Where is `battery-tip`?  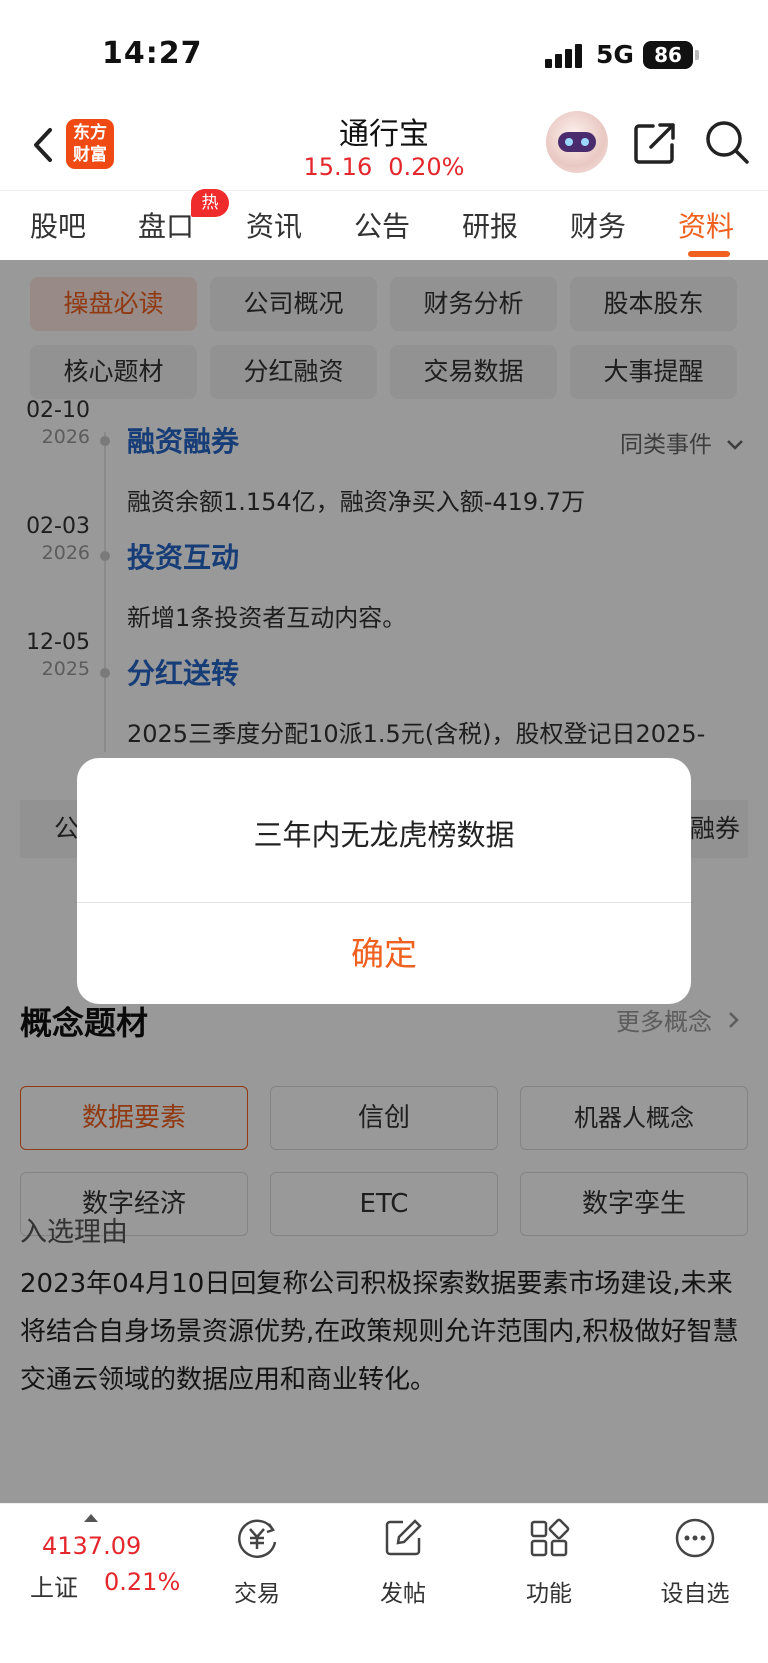
battery-tip is located at coordinates (697, 55).